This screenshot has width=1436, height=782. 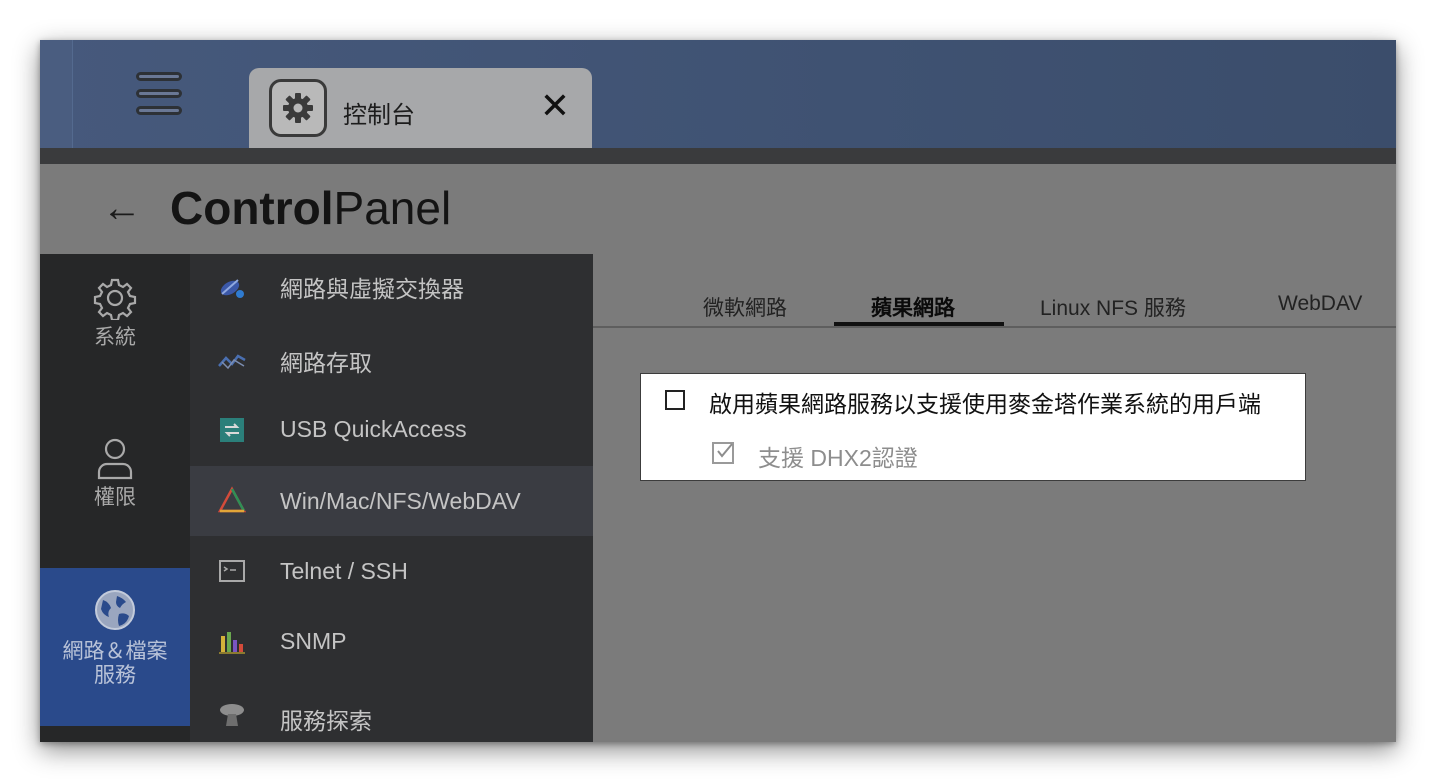 I want to click on network-access-icon, so click(x=232, y=362).